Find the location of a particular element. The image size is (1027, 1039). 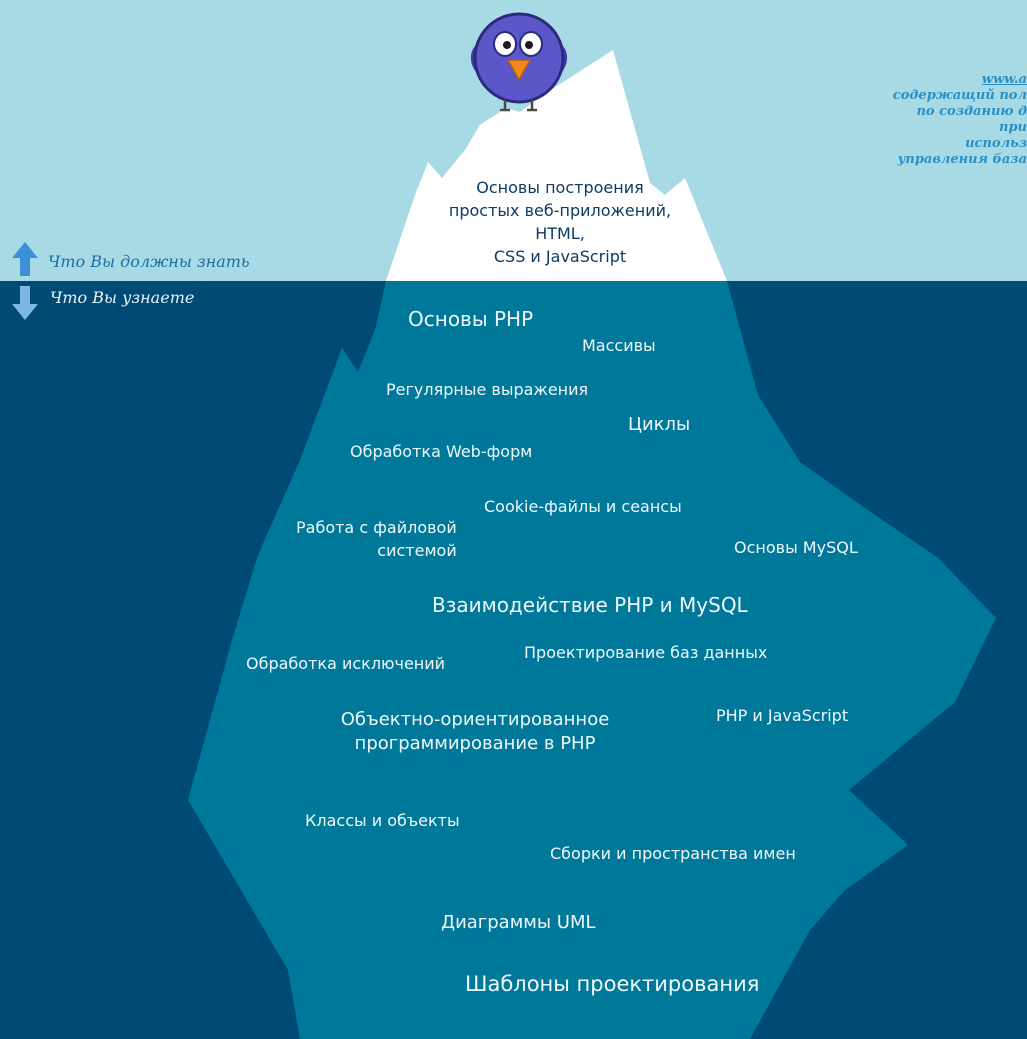

tip-line: CSS и JavaScript is located at coordinates (560, 256).